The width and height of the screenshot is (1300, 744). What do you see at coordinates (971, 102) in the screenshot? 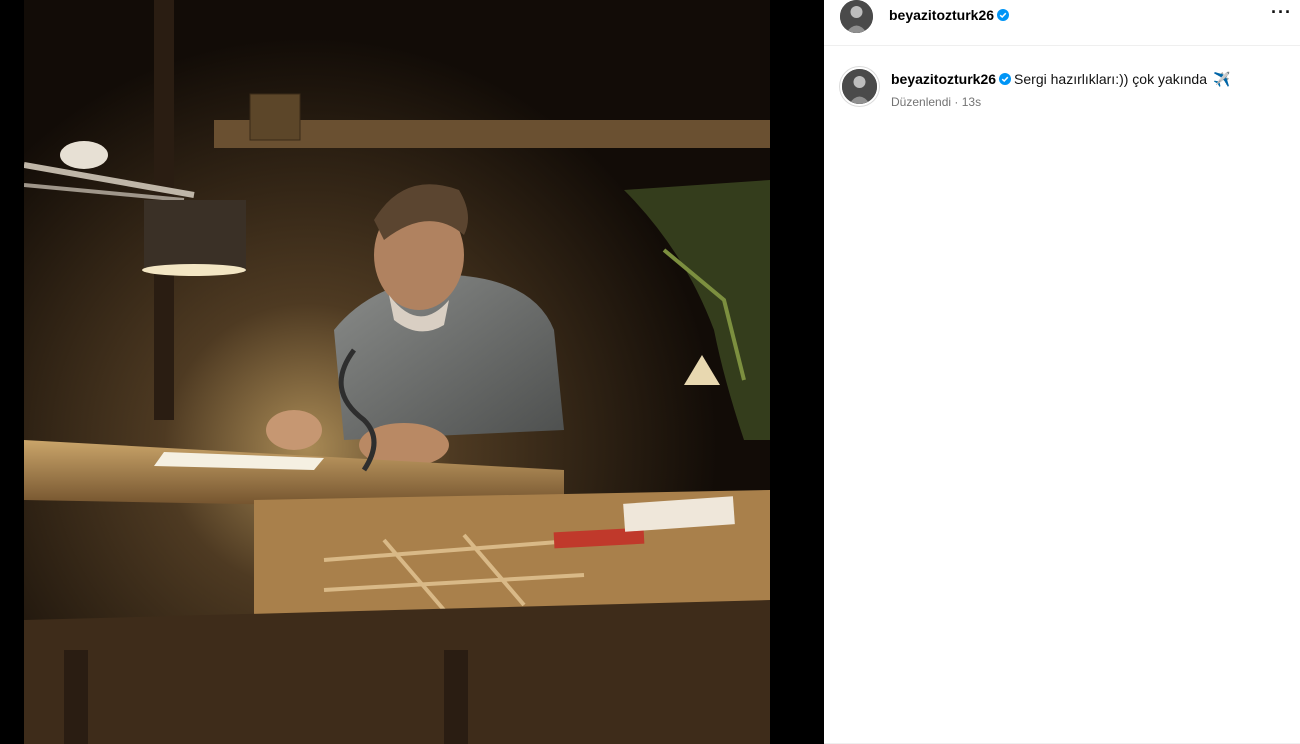
I see `time-ago: 13s` at bounding box center [971, 102].